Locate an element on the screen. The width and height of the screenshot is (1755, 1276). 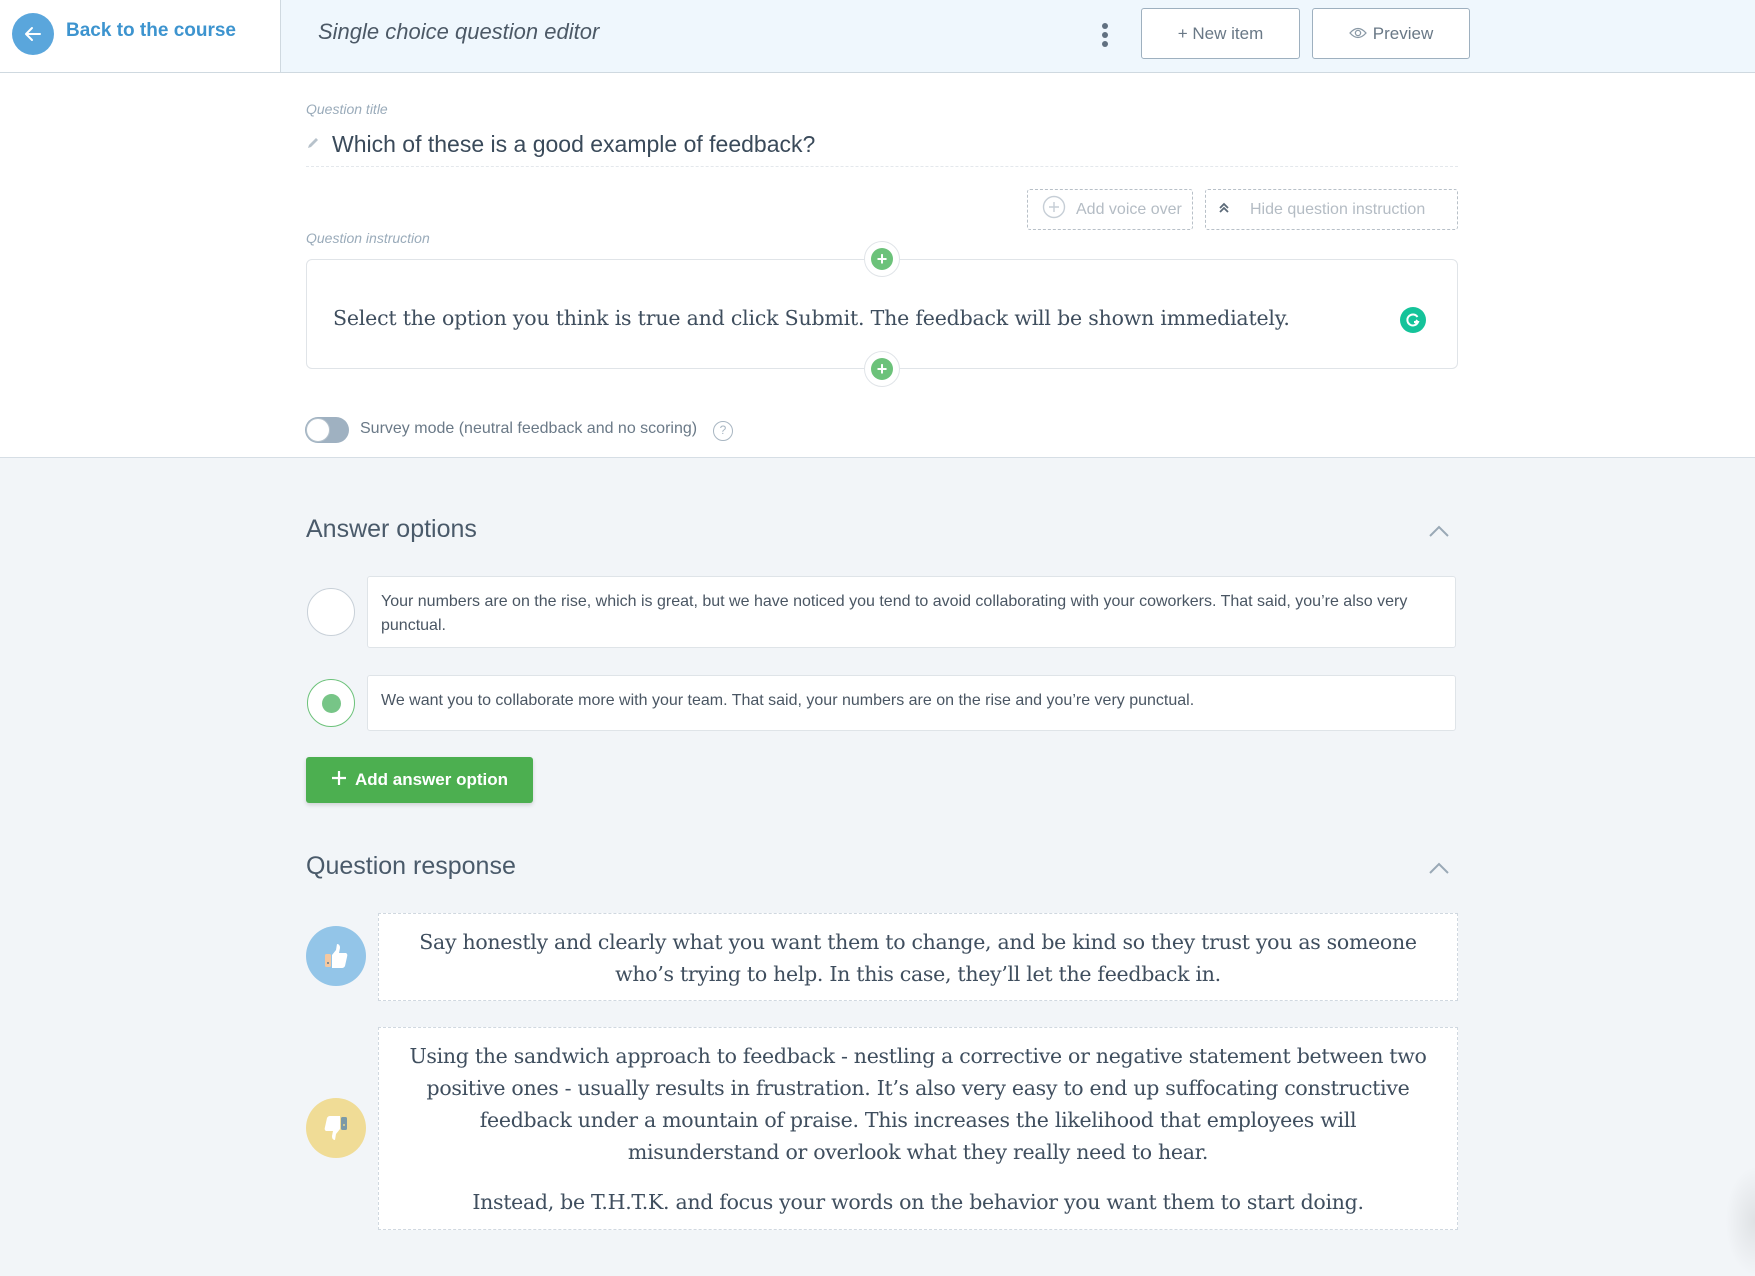
preview-label: Preview is located at coordinates (1403, 33).